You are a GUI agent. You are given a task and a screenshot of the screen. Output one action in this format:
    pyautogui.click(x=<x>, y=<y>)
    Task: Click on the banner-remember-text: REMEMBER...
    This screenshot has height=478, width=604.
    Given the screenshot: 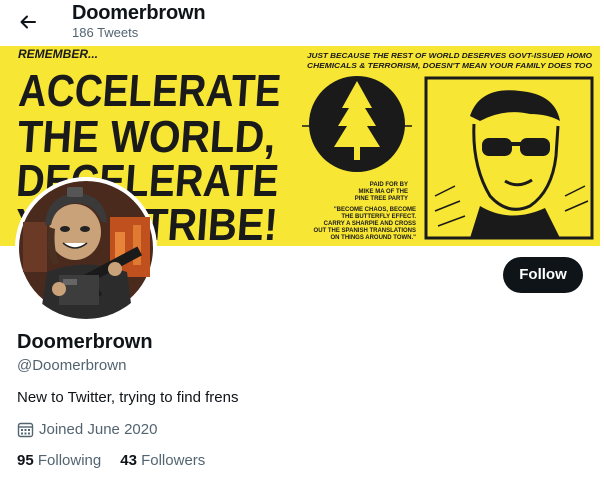 What is the action you would take?
    pyautogui.click(x=58, y=54)
    